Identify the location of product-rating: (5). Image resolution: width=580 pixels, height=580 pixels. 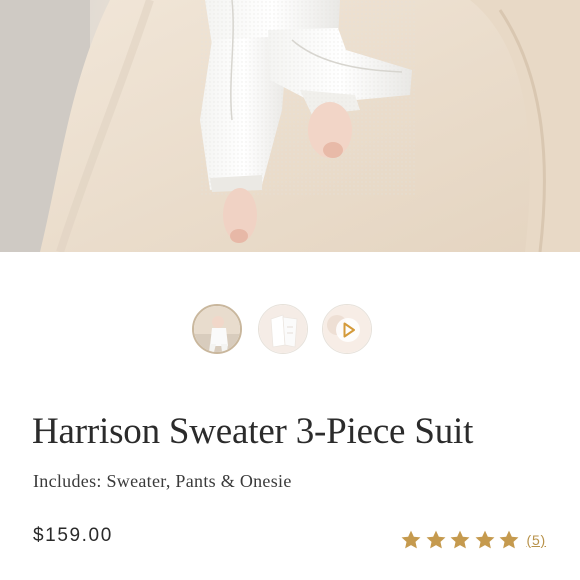
(473, 540).